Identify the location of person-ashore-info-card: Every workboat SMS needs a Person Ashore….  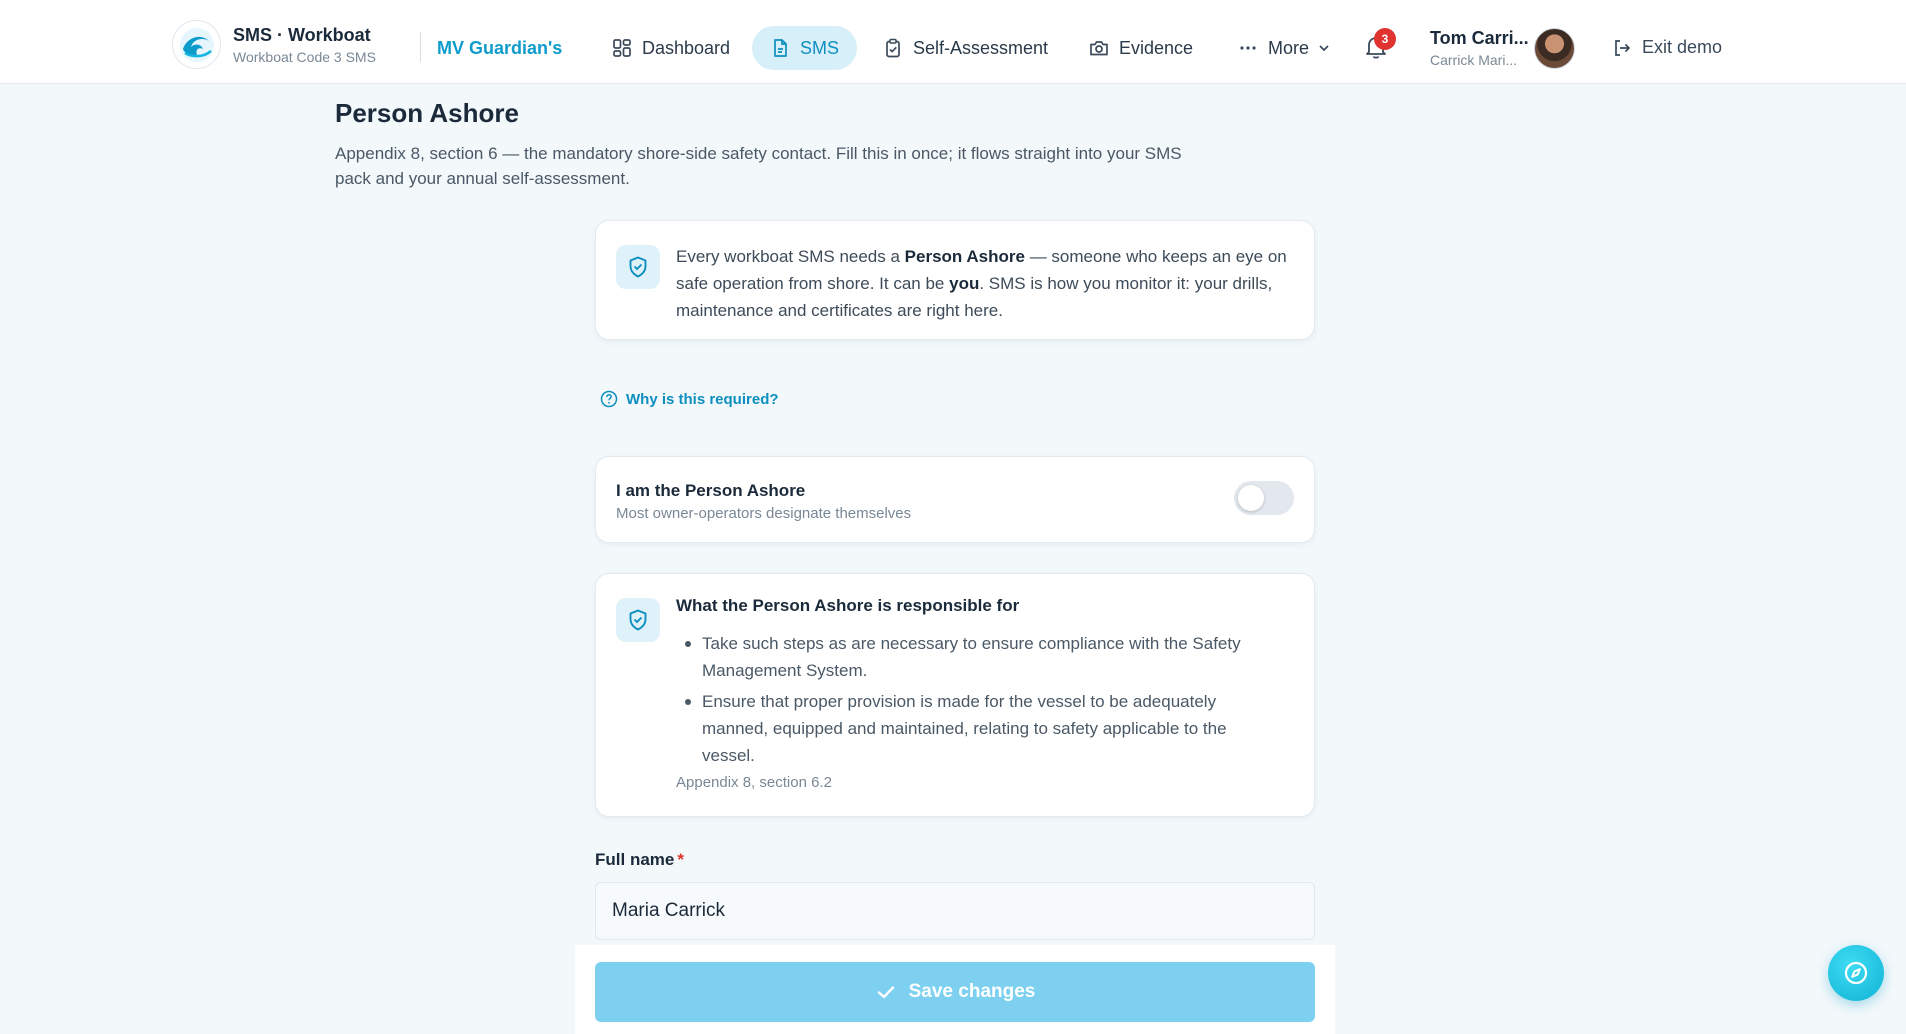
(955, 280).